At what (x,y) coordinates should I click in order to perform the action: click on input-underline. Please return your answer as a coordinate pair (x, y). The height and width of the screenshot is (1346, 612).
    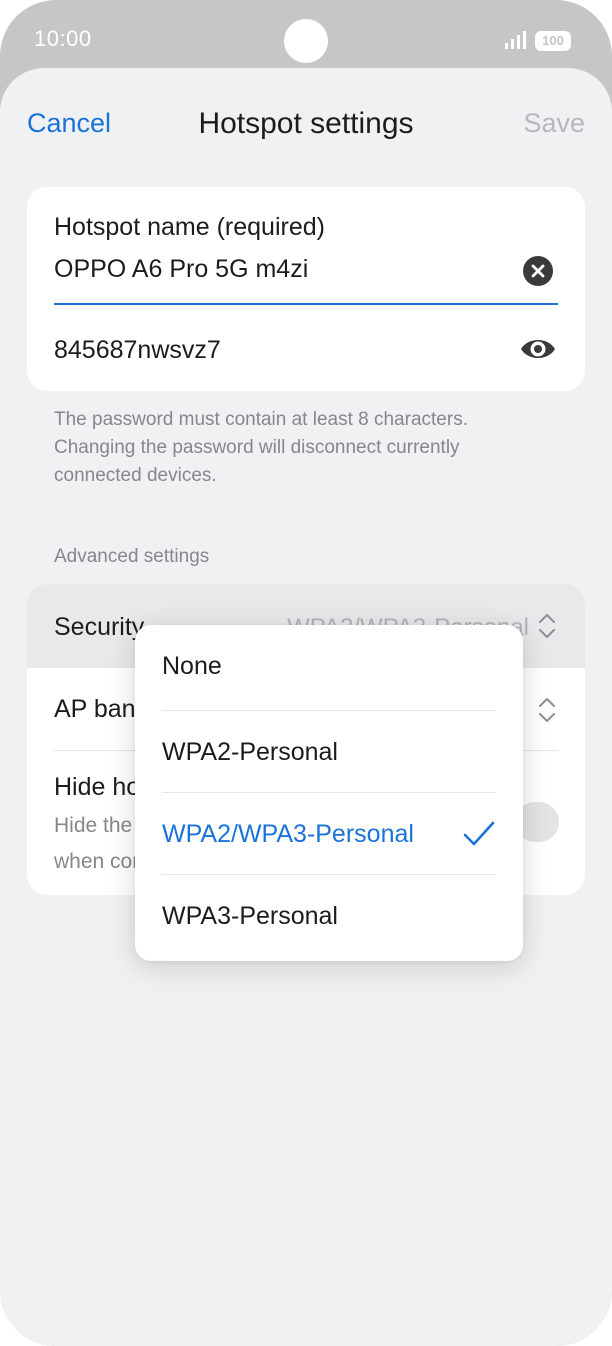
    Looking at the image, I should click on (306, 304).